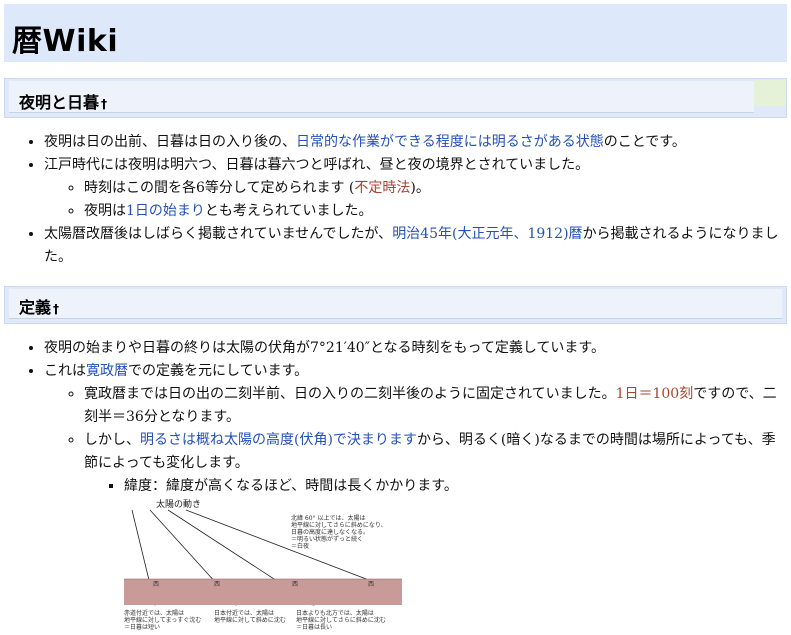 This screenshot has height=635, width=791. I want to click on text: 夜明は, so click(105, 211).